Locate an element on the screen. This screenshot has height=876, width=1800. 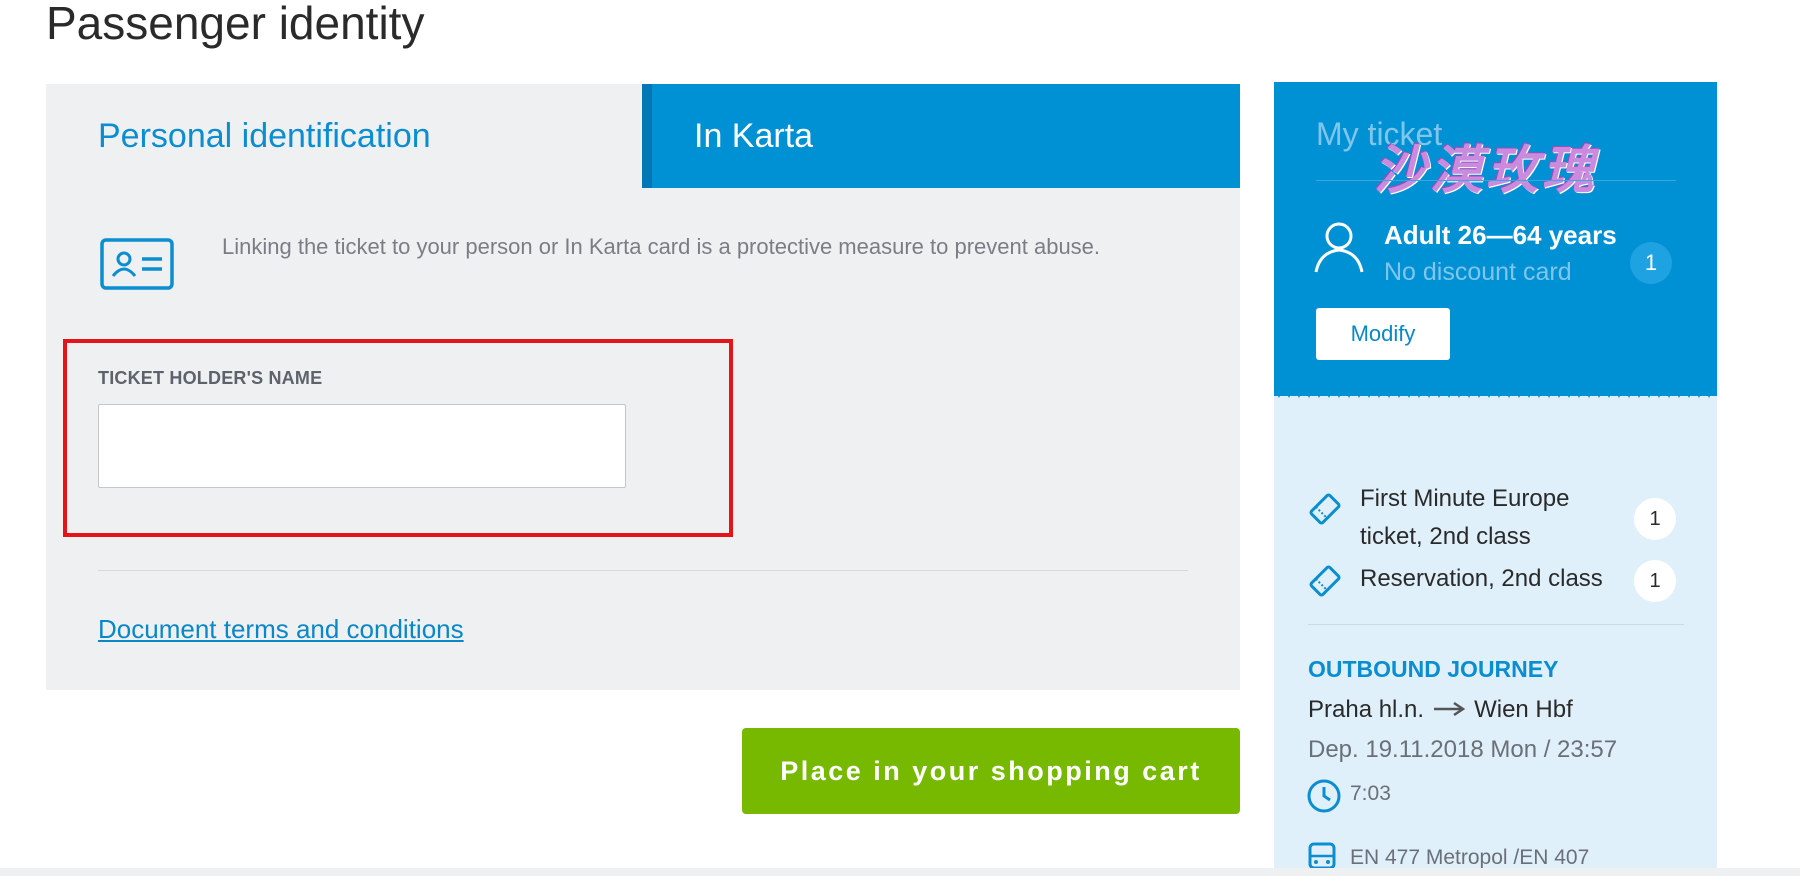
tab-in-karta: In Karta is located at coordinates (941, 136).